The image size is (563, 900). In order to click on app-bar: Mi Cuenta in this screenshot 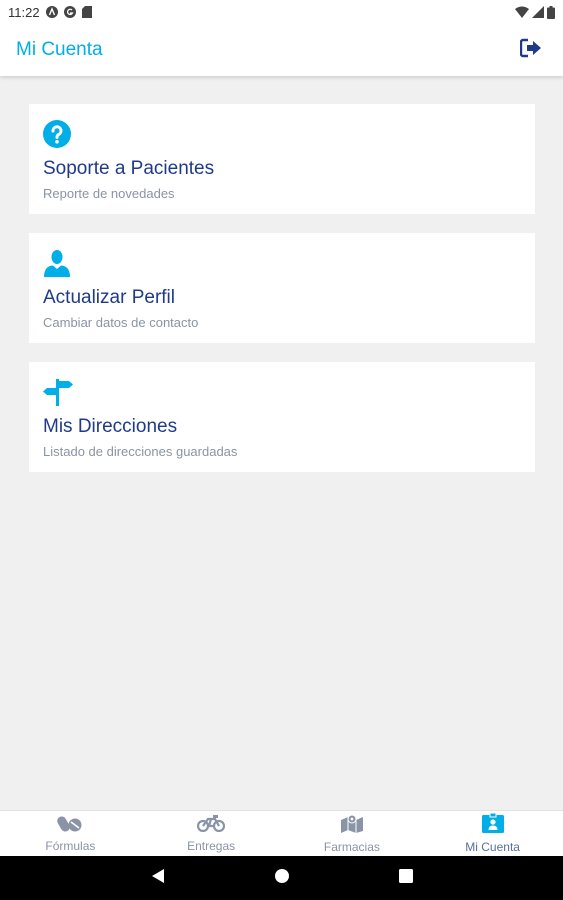, I will do `click(281, 50)`.